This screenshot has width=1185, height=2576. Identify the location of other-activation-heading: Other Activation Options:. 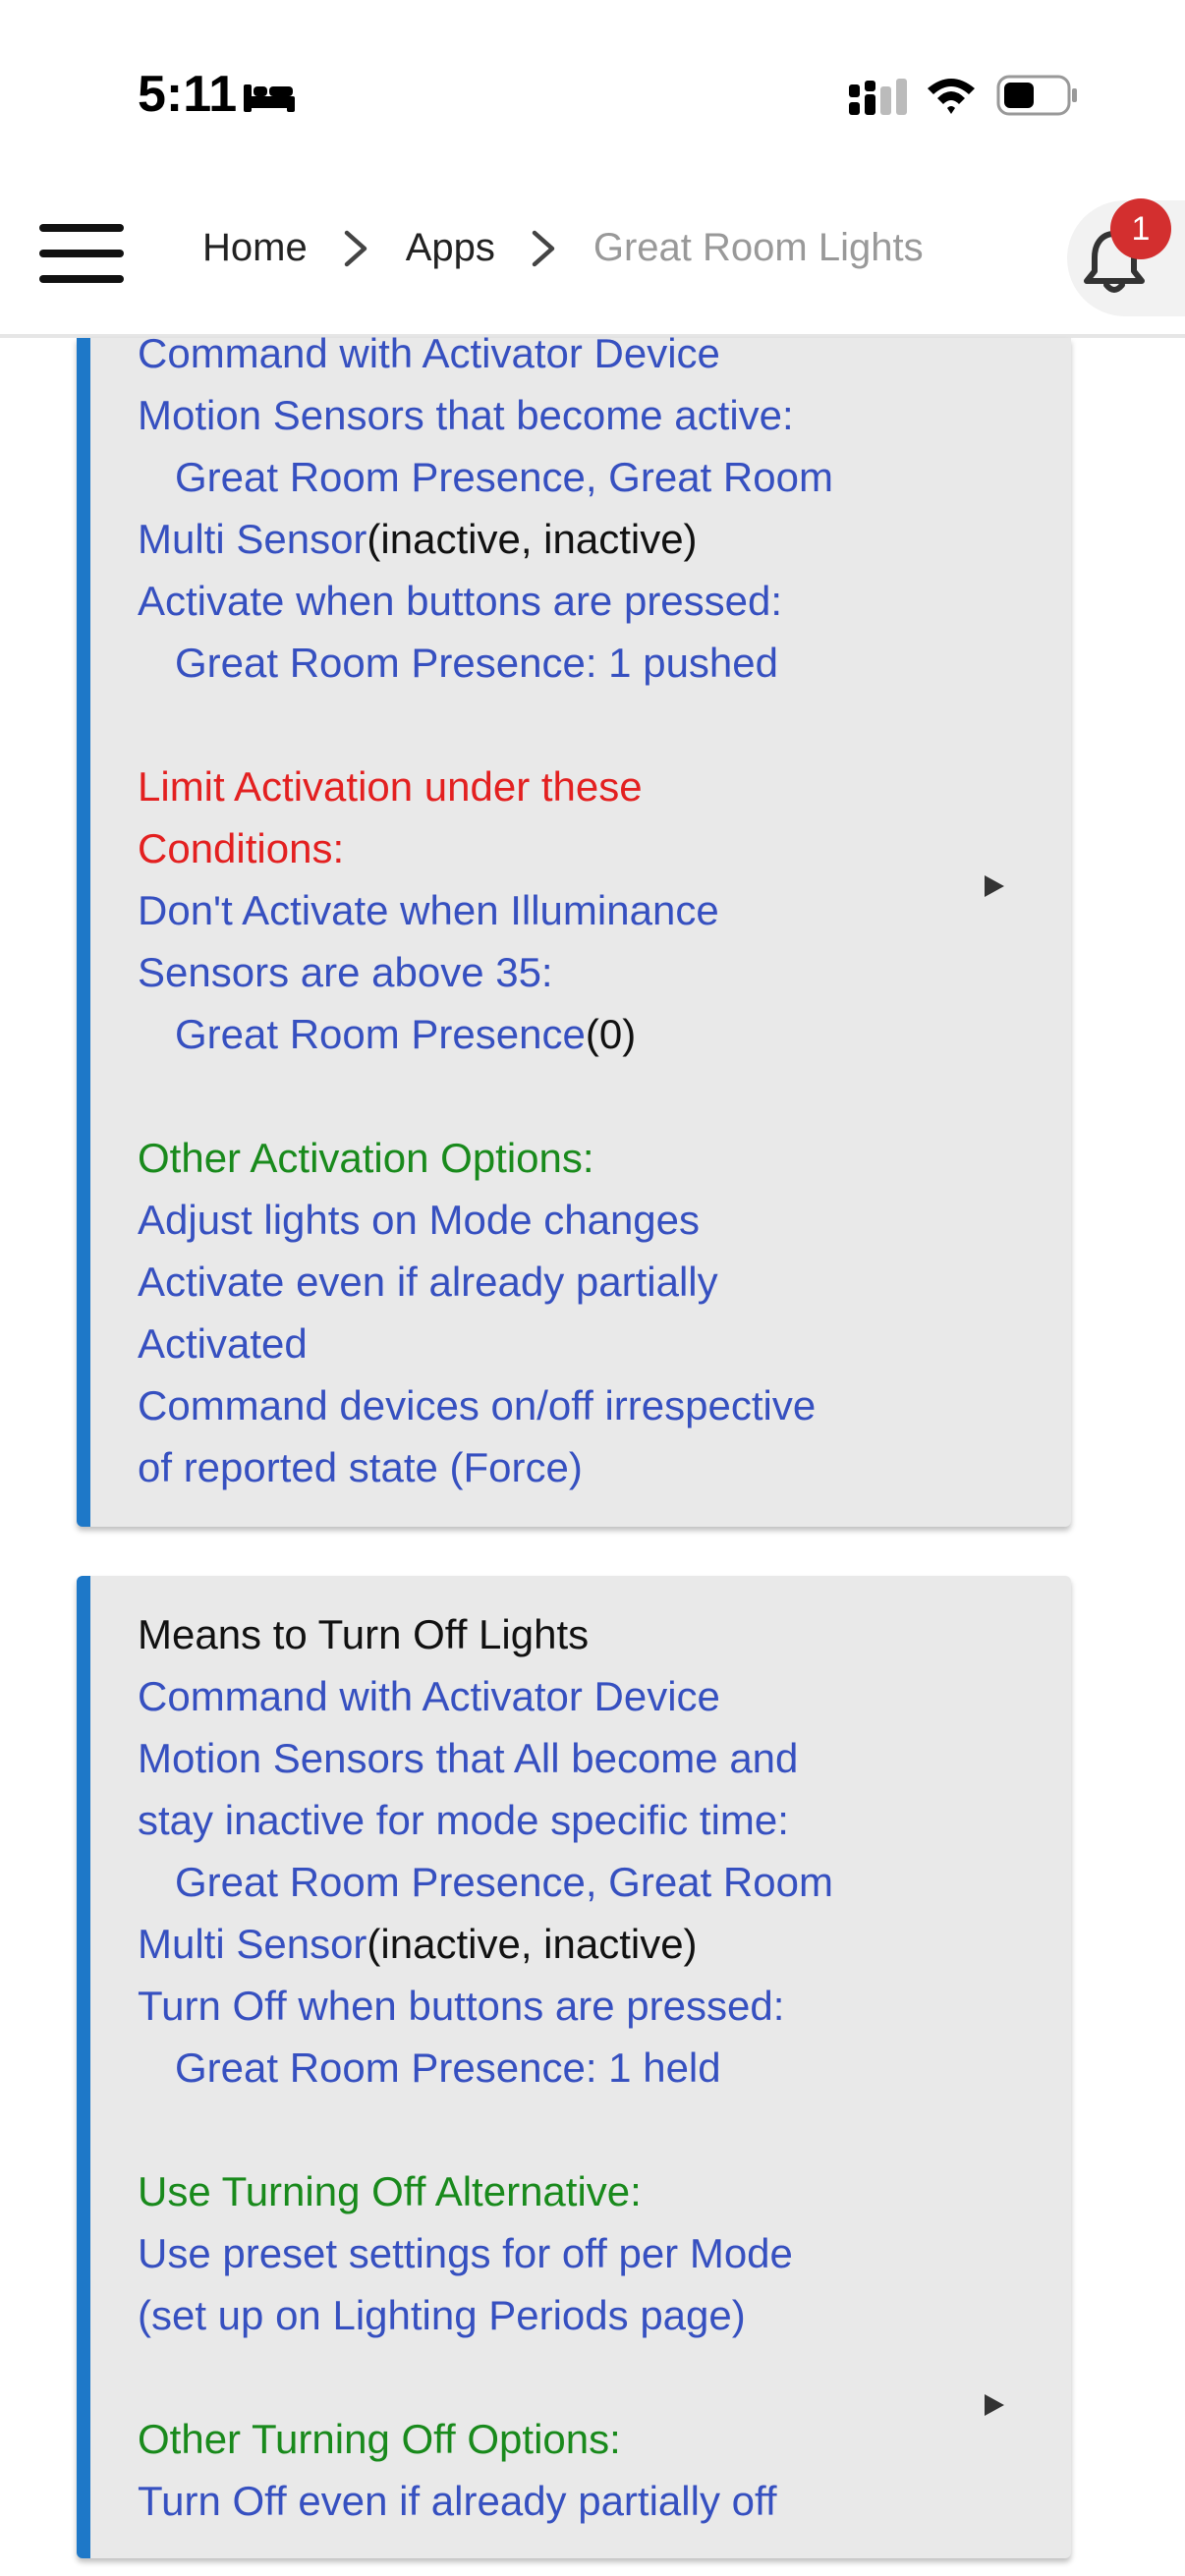
(366, 1158).